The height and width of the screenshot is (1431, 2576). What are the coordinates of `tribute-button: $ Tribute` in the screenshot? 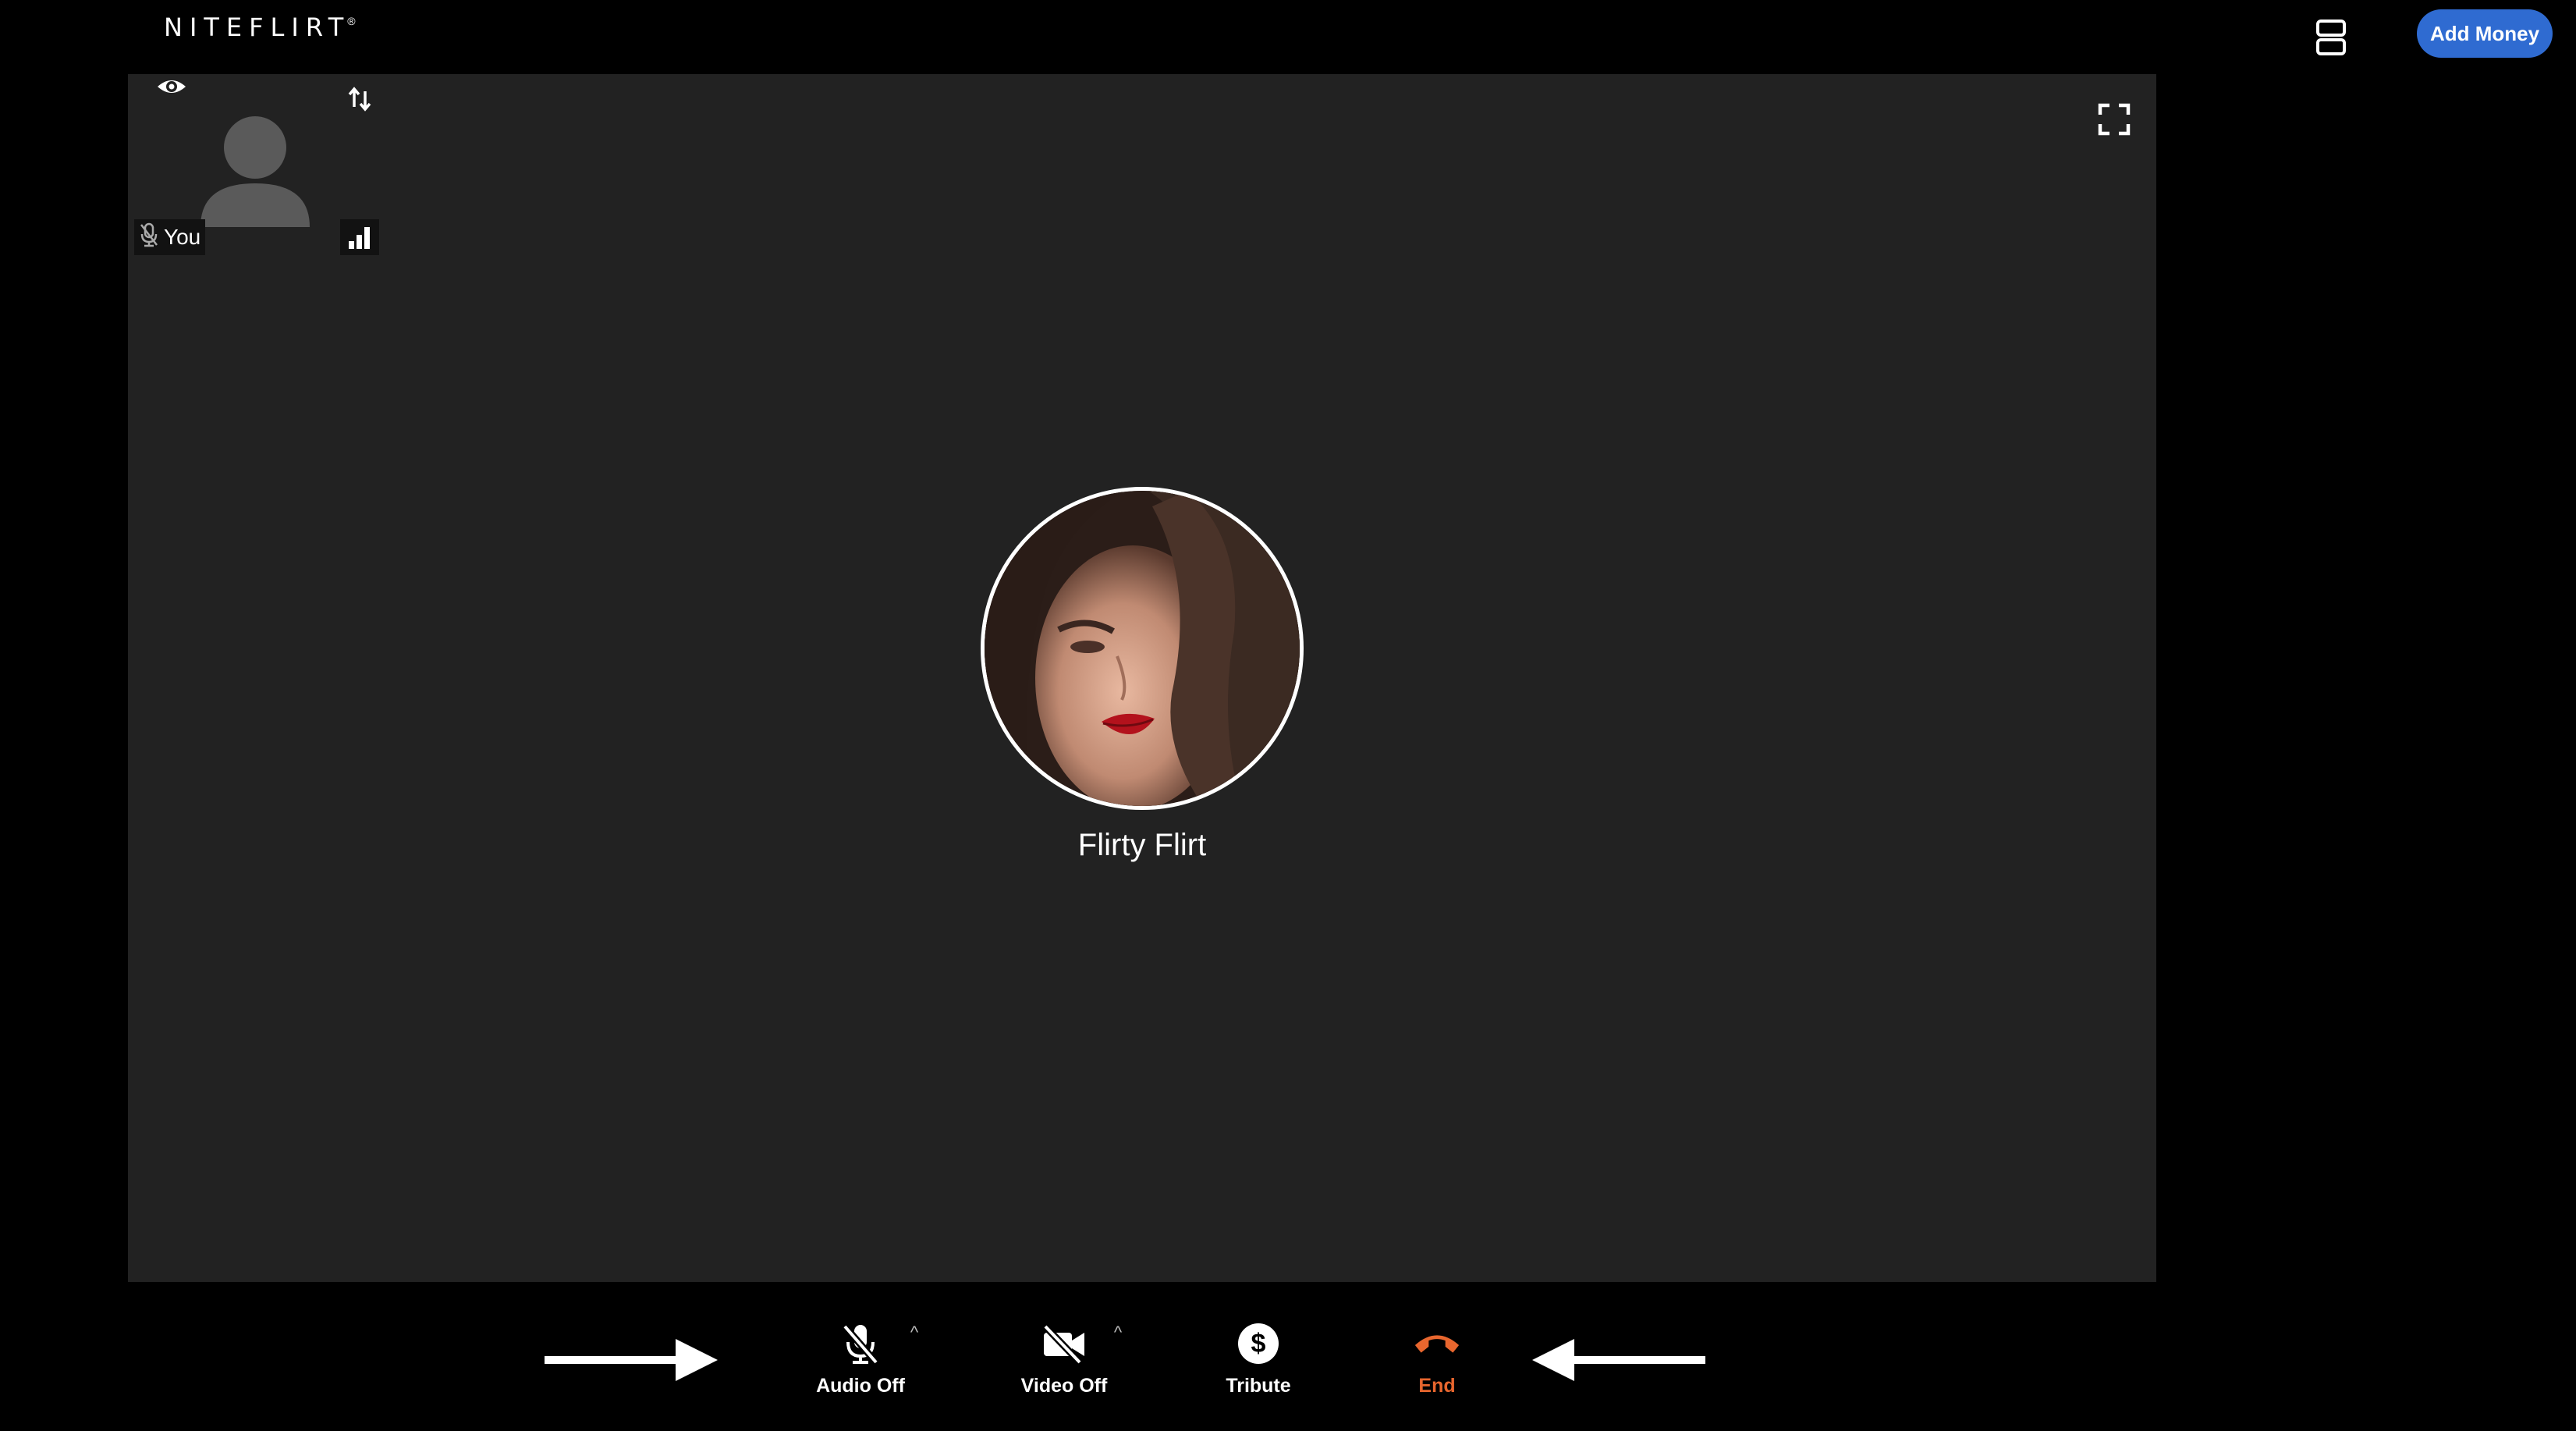 It's located at (1258, 1365).